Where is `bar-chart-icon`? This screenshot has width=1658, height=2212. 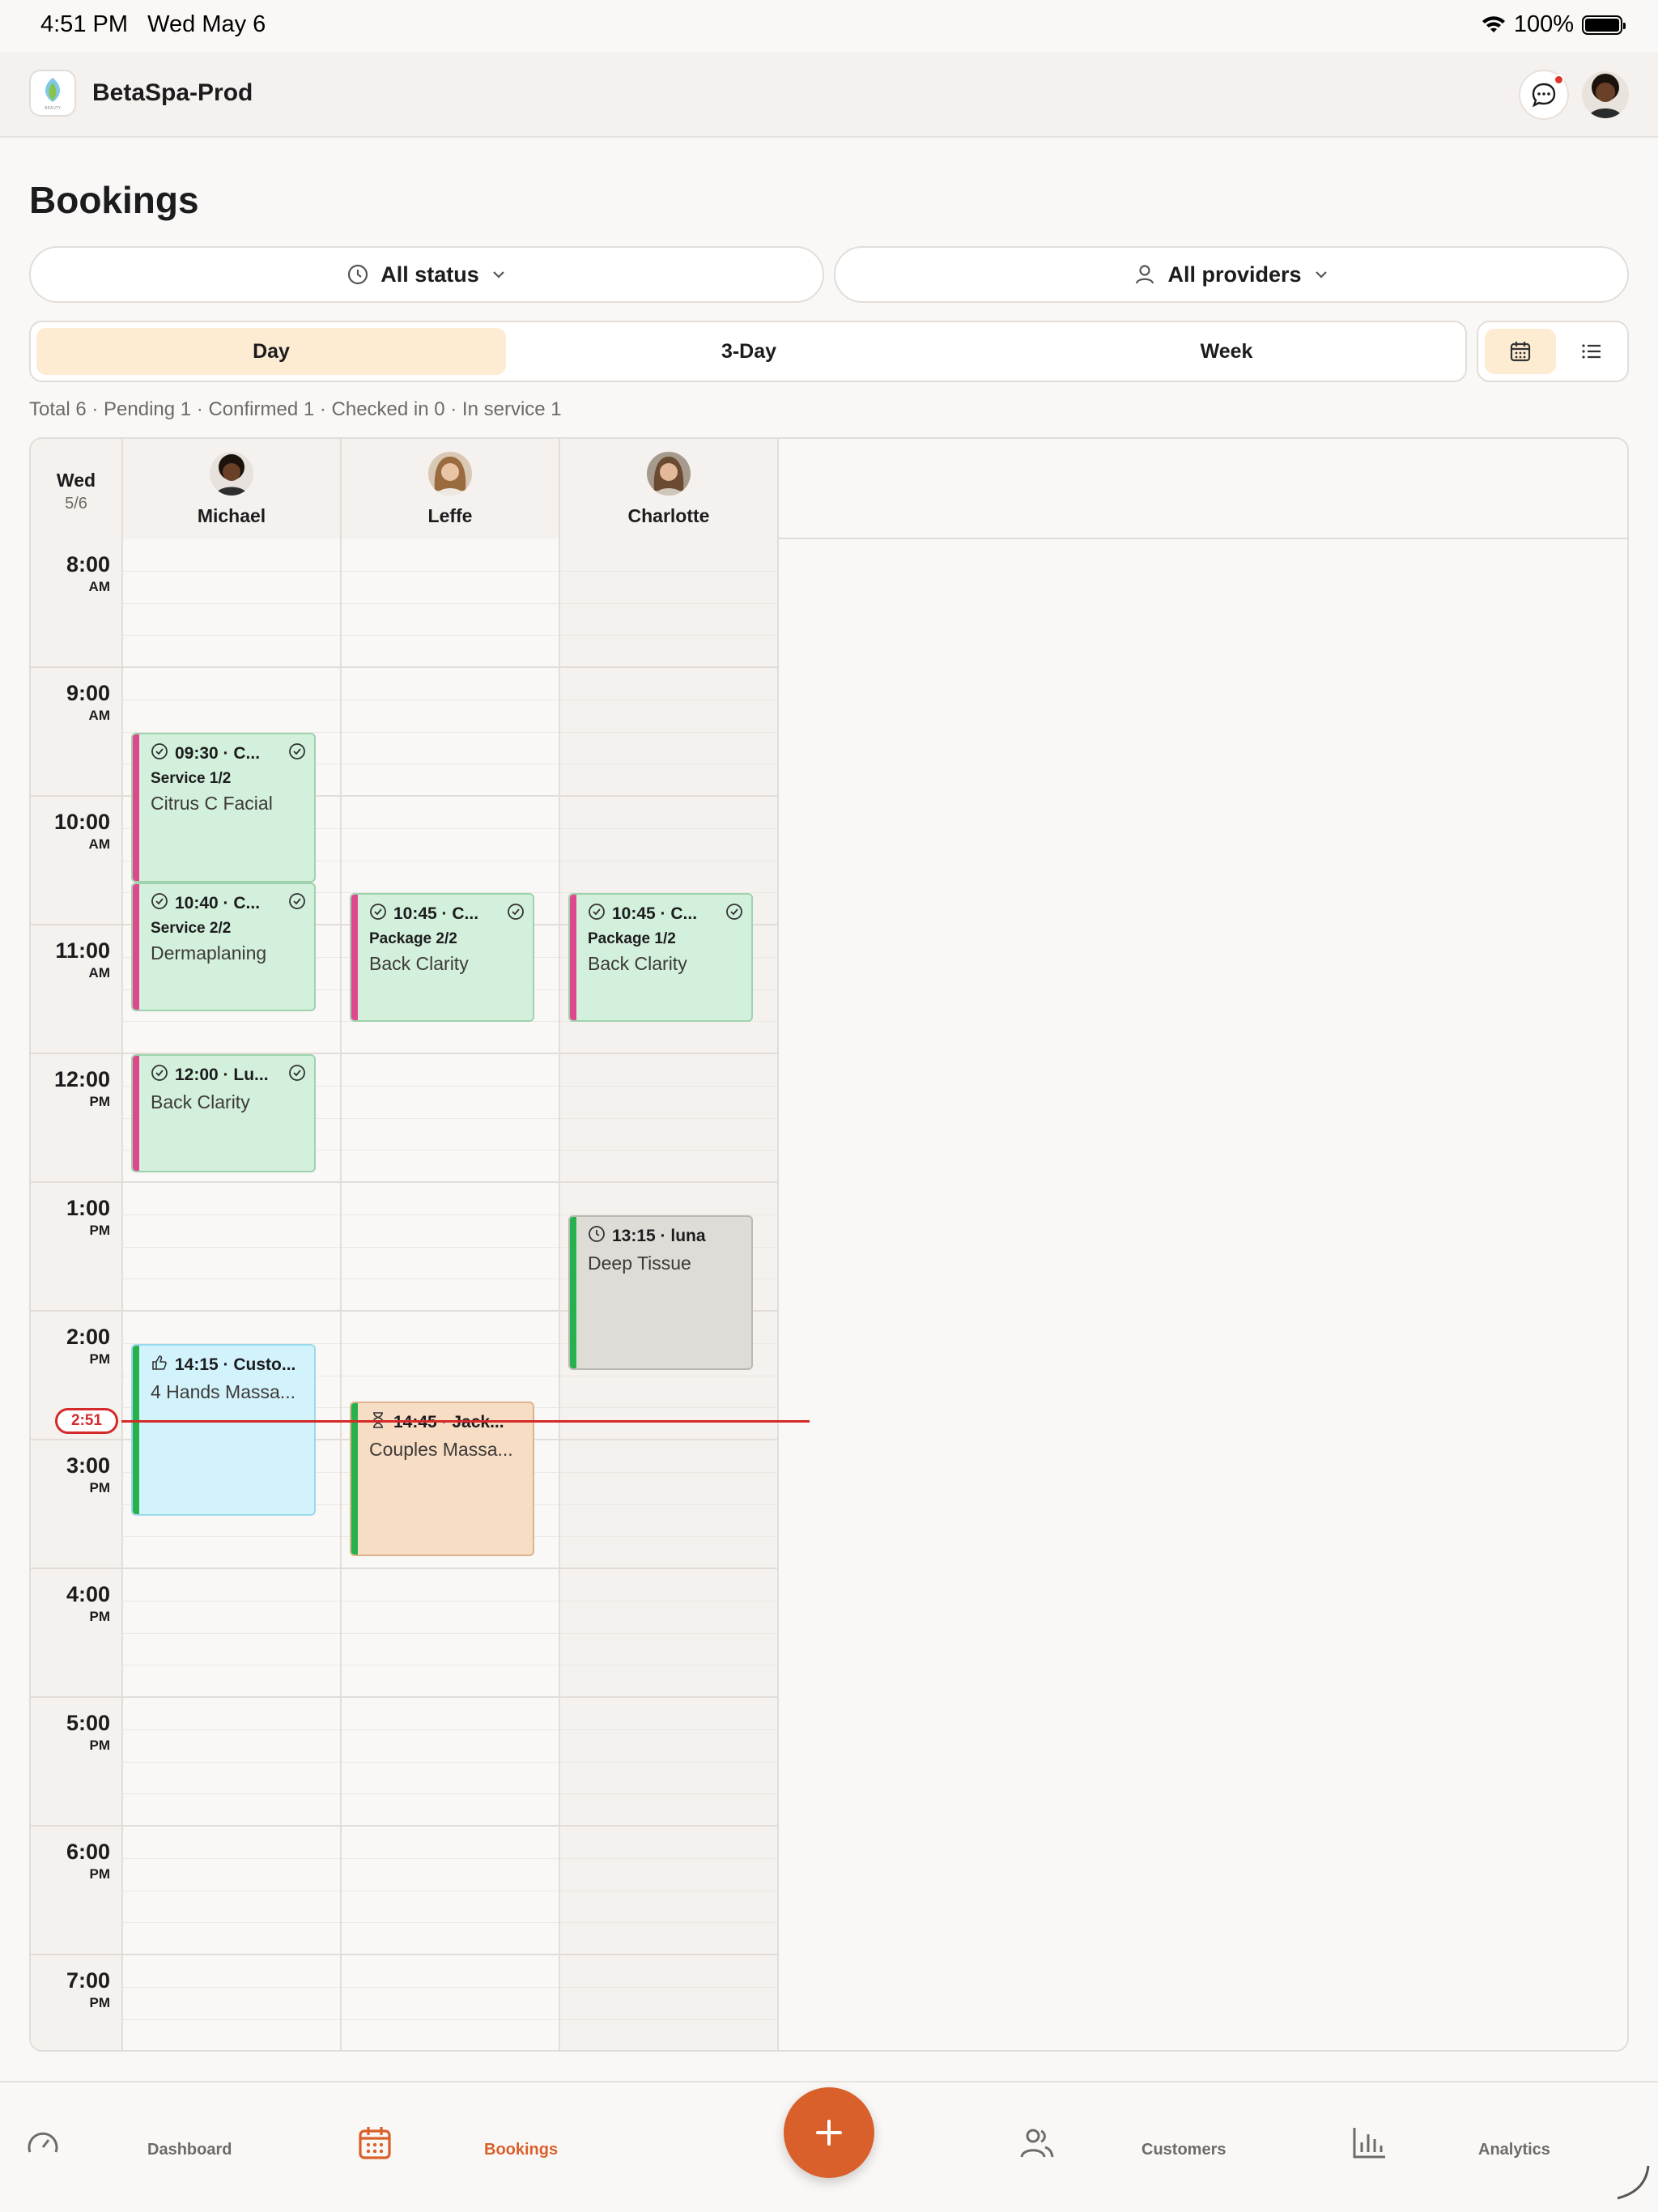
bar-chart-icon is located at coordinates (1369, 2143).